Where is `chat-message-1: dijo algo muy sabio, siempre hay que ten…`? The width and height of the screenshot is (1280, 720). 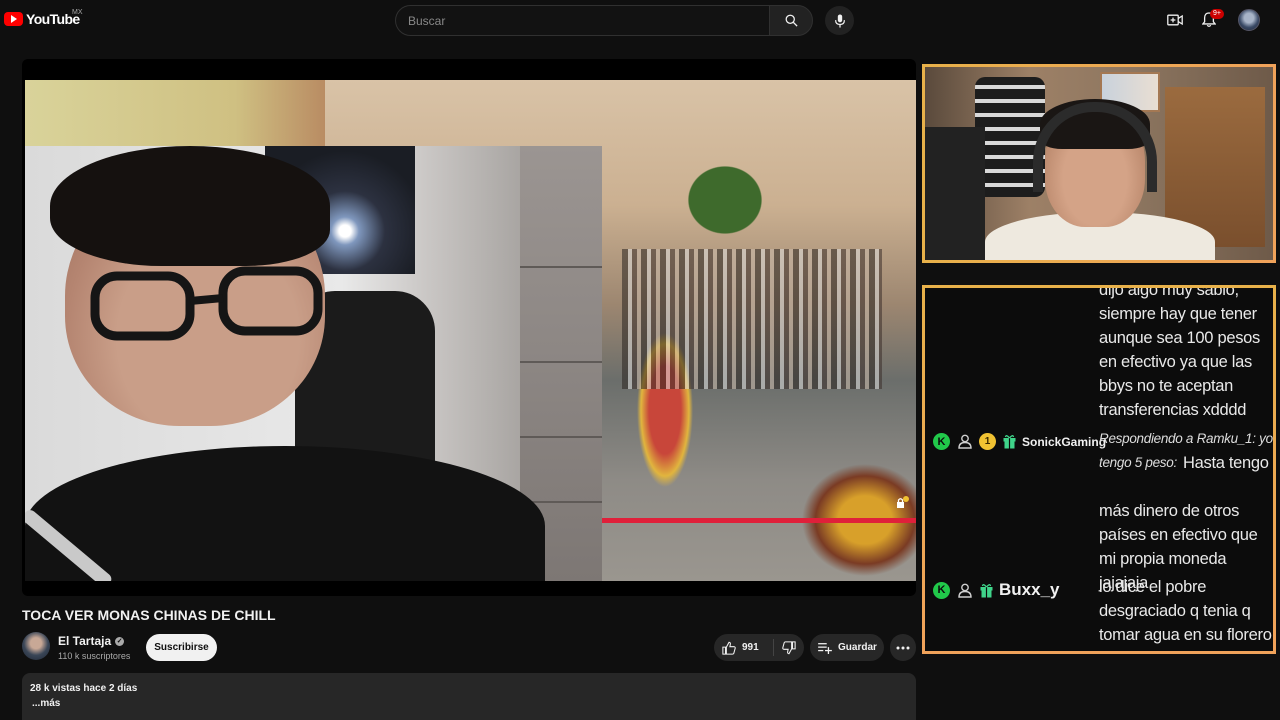 chat-message-1: dijo algo muy sabio, siempre hay que ten… is located at coordinates (1186, 353).